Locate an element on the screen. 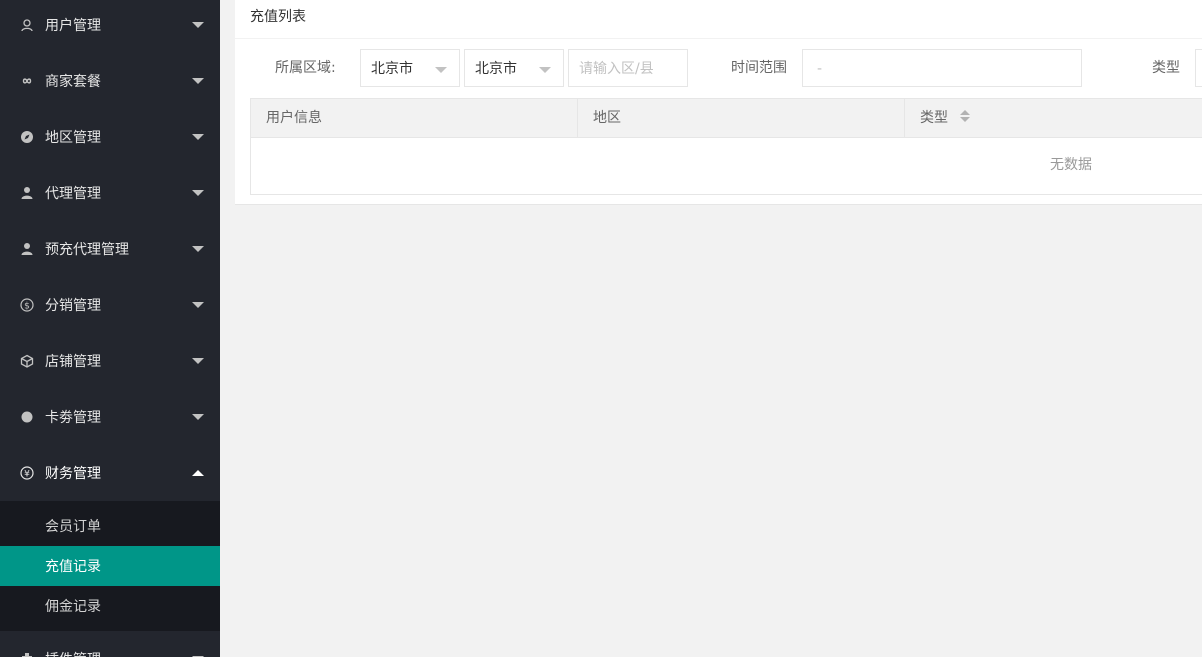  sidebar-subitem-member-orders: 会员订单 is located at coordinates (110, 526).